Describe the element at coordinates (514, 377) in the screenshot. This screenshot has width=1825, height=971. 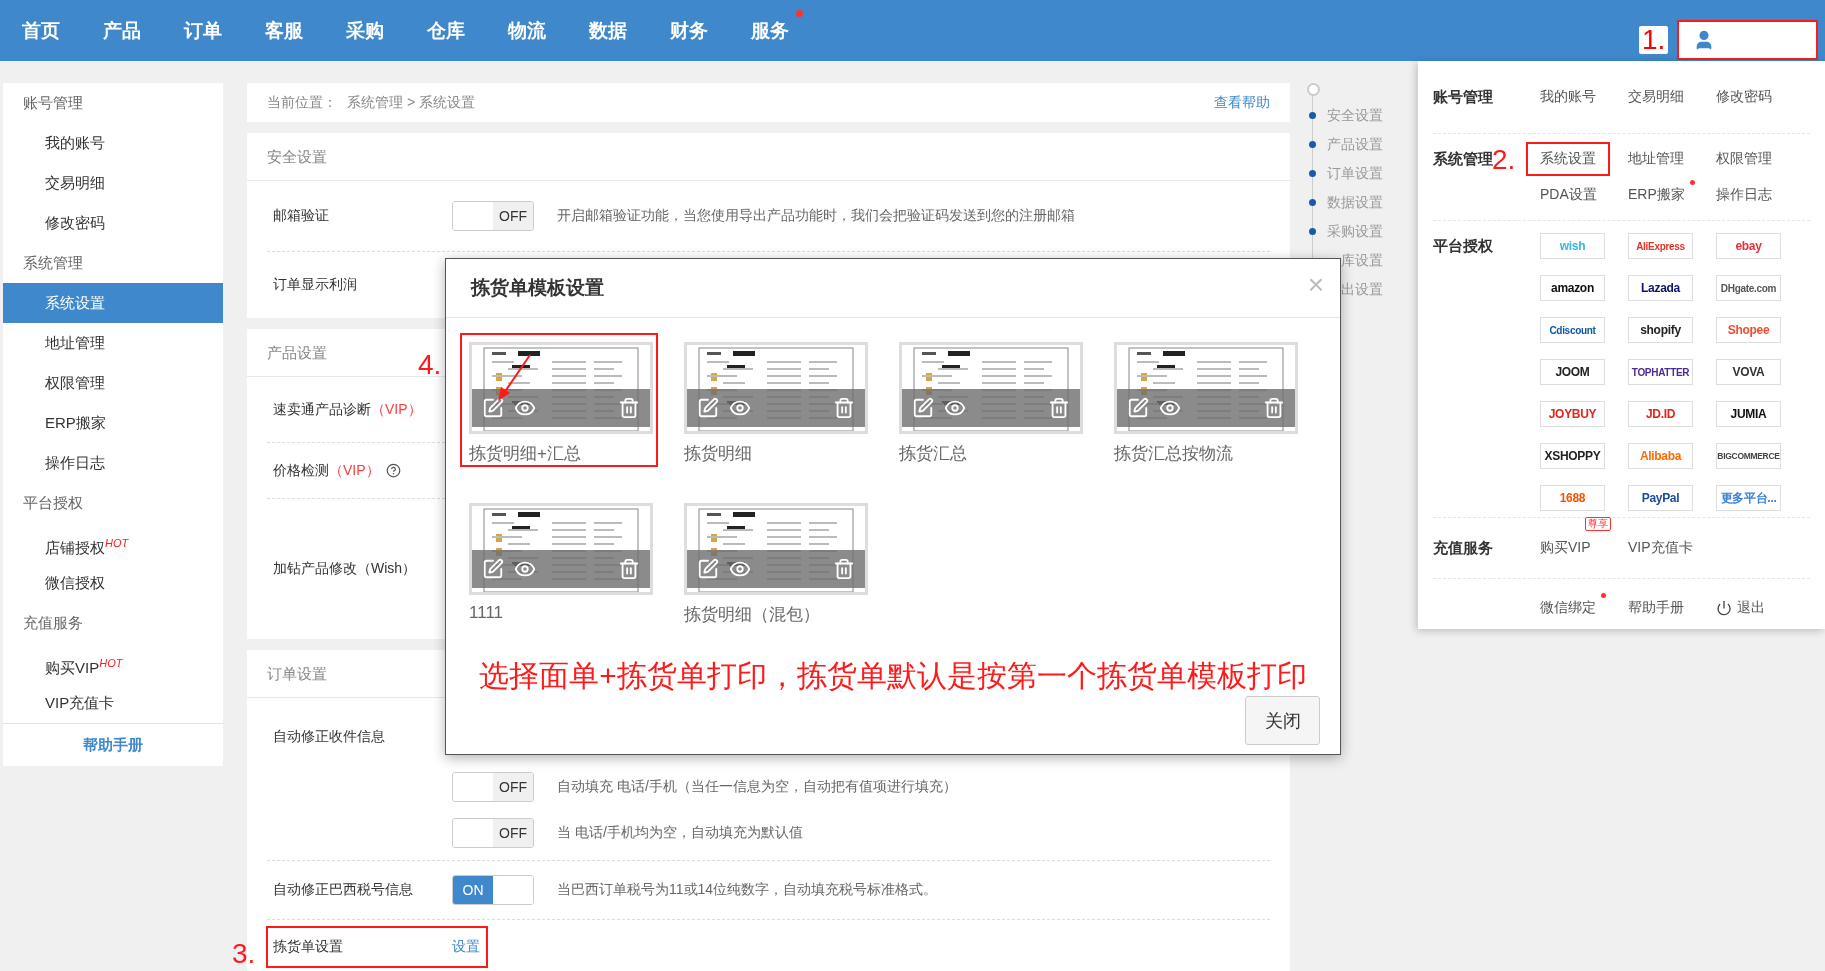
I see `pointer-arrow` at that location.